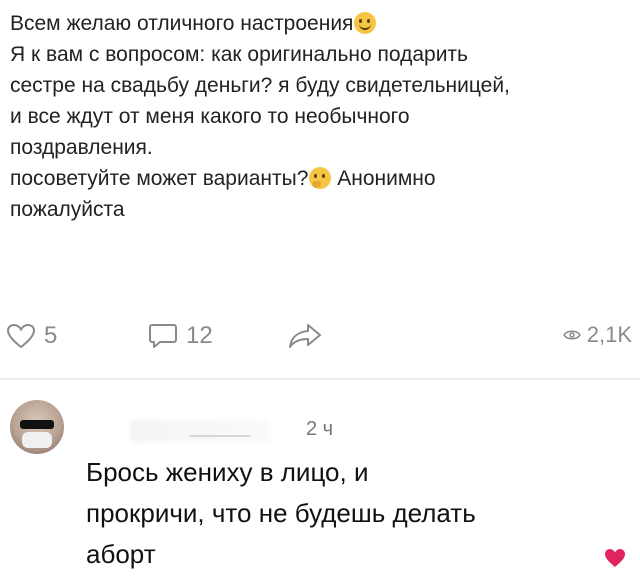  I want to click on commenter-name-line, so click(220, 436).